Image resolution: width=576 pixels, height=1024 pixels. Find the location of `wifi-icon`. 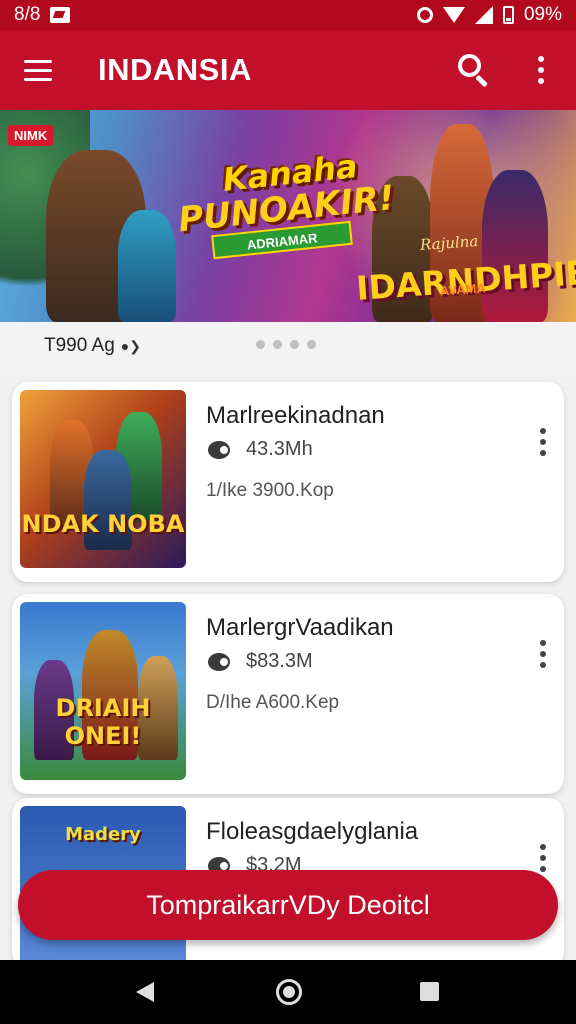

wifi-icon is located at coordinates (453, 15).